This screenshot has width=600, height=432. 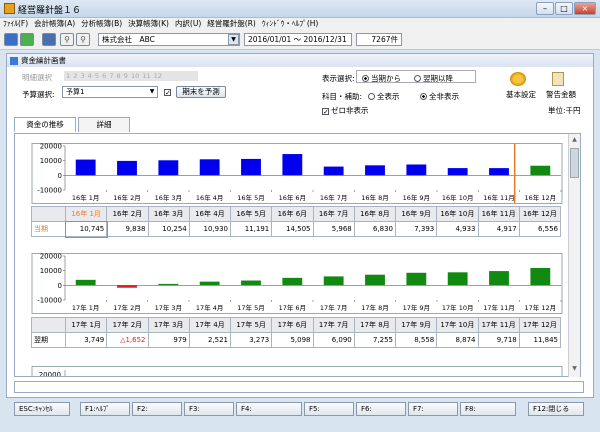 I want to click on table-cell: 3,749, so click(x=86, y=340).